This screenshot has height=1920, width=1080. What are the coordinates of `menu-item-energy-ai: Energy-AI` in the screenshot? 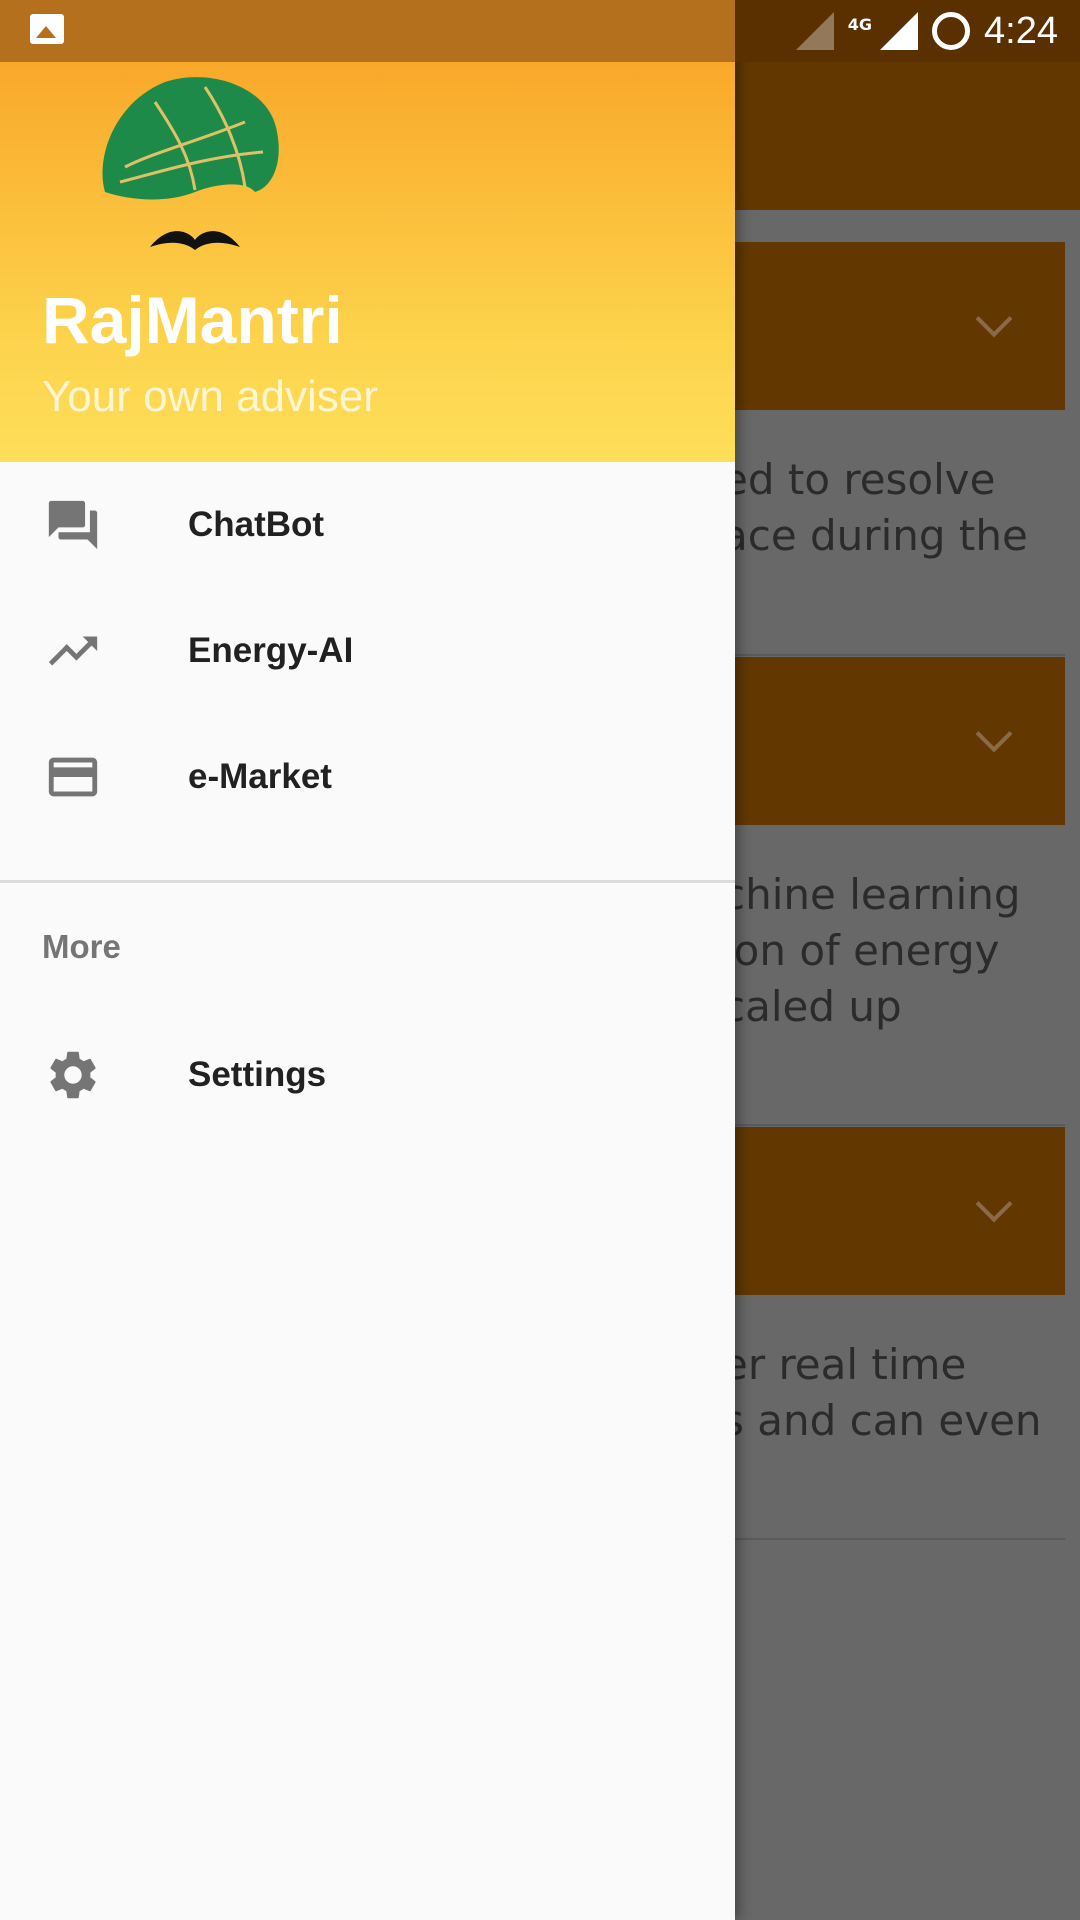 It's located at (367, 651).